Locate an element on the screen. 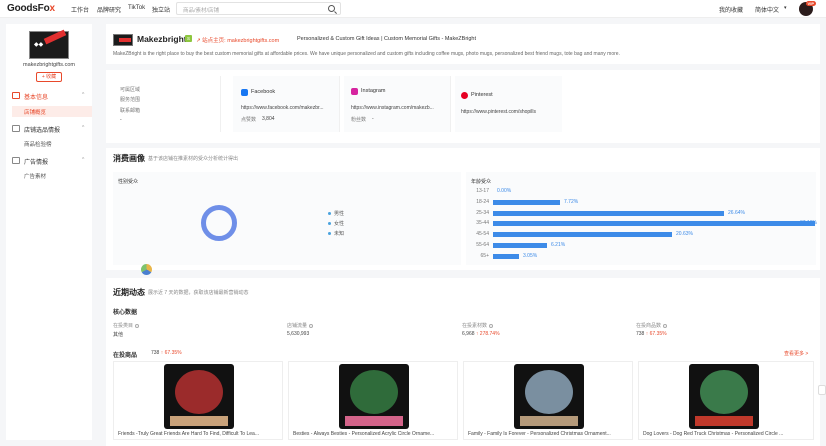 The width and height of the screenshot is (826, 446). metric-label: 店铺流量 is located at coordinates (297, 326).